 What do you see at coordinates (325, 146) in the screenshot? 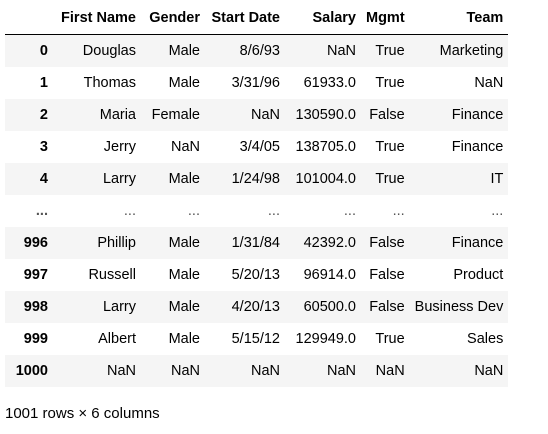
I see `cell-salary: 138705.0` at bounding box center [325, 146].